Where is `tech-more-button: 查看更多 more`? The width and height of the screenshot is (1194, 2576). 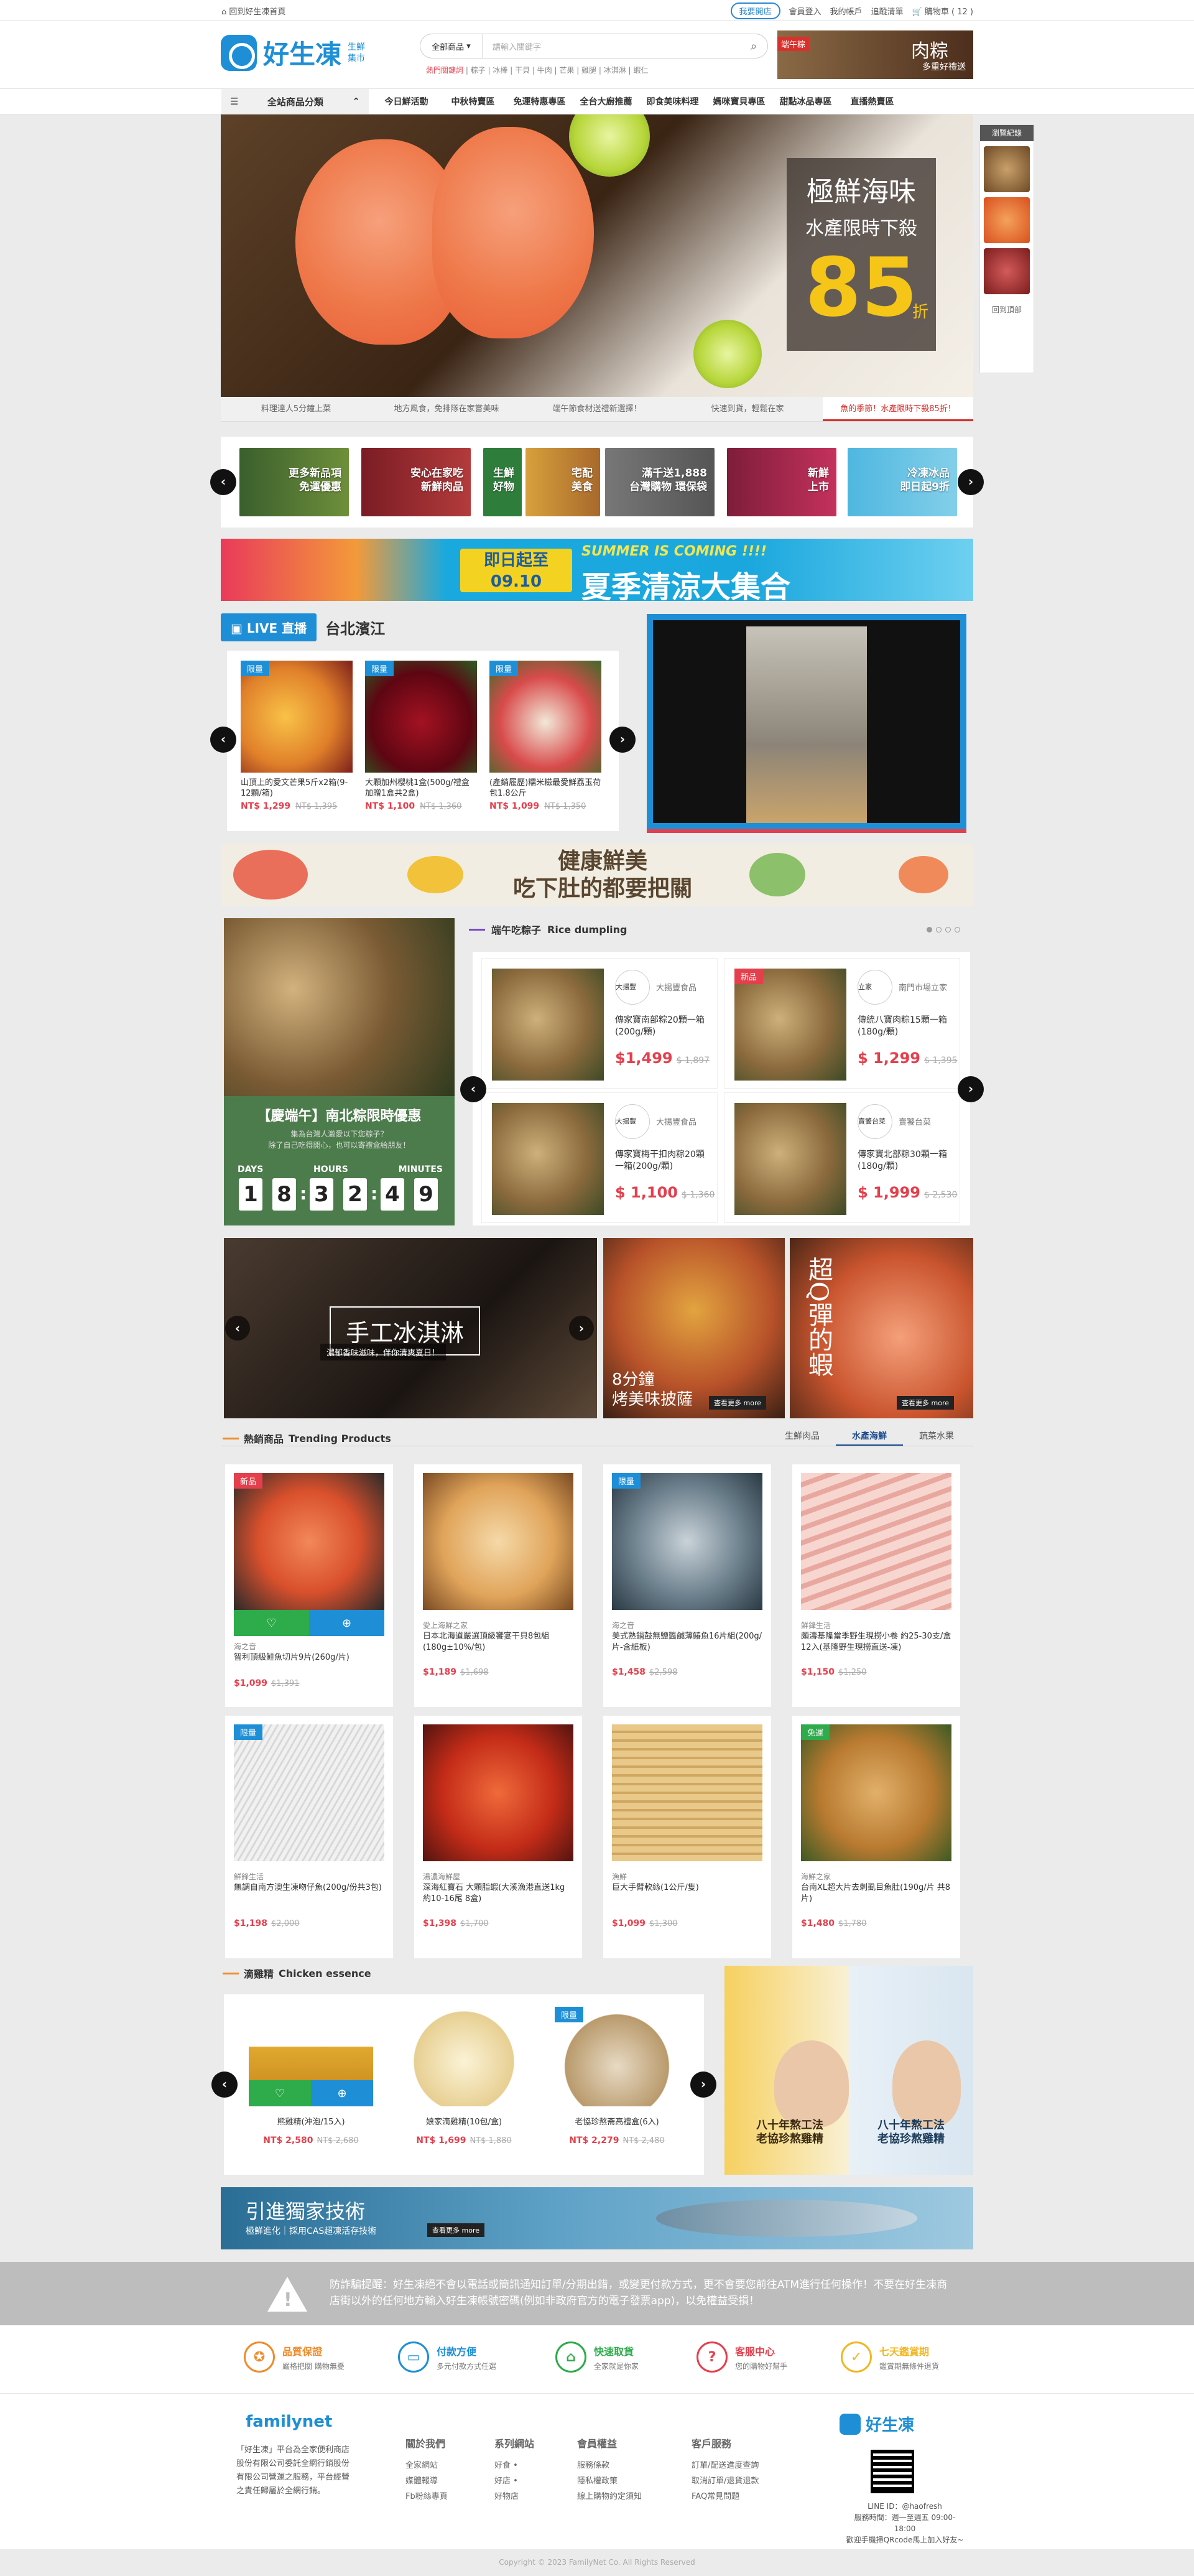 tech-more-button: 查看更多 more is located at coordinates (455, 2230).